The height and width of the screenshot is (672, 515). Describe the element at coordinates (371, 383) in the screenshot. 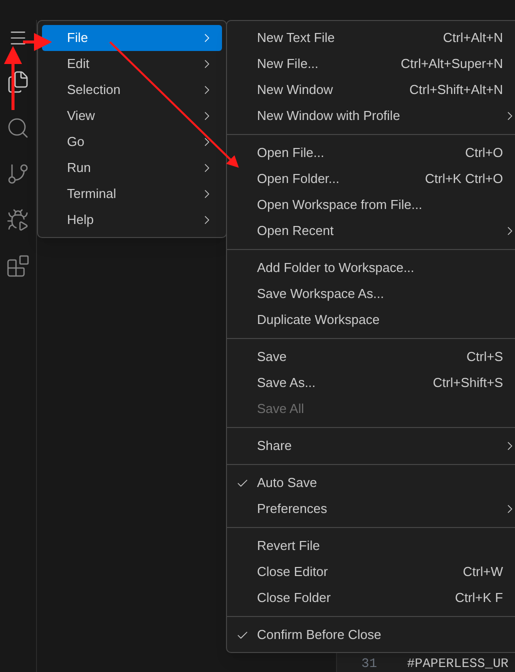

I see `menu-item: Save As... Ctrl+Shift+S` at that location.